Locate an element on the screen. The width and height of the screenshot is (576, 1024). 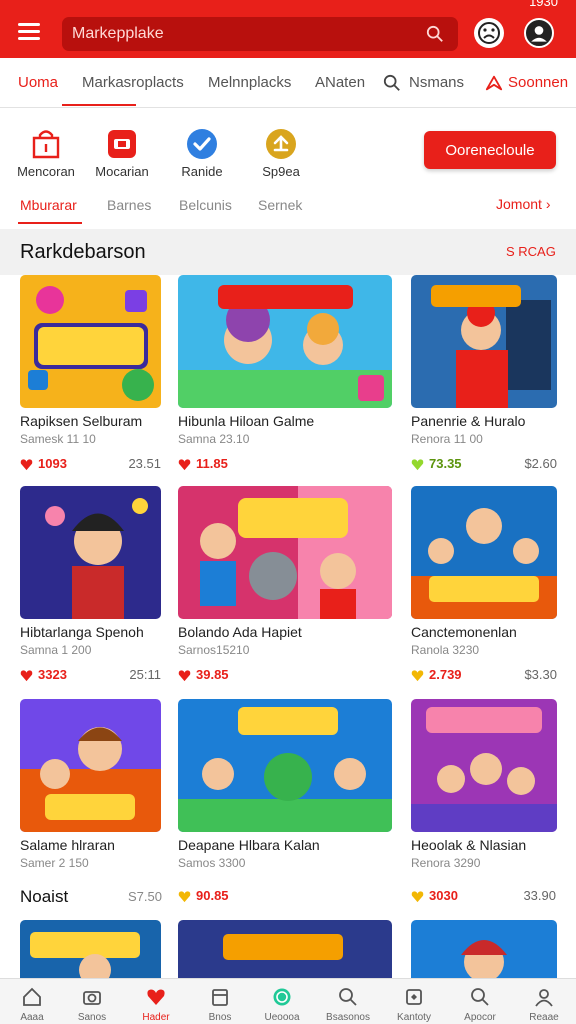
game-art-kids is located at coordinates (484, 552).